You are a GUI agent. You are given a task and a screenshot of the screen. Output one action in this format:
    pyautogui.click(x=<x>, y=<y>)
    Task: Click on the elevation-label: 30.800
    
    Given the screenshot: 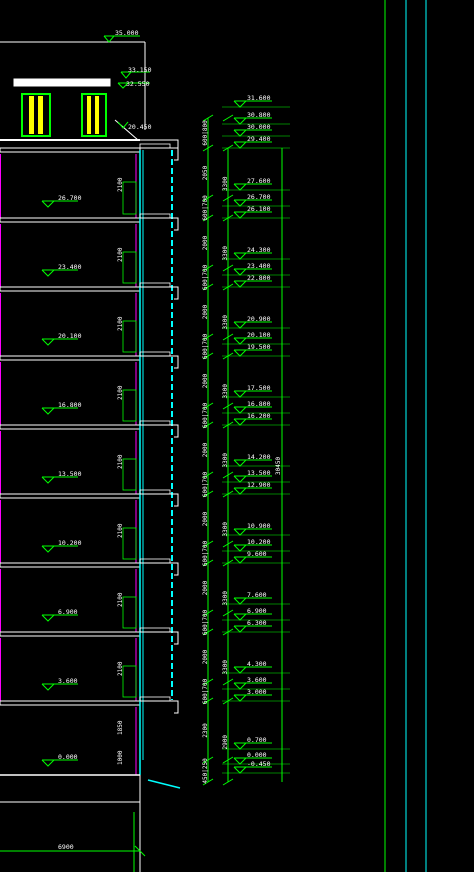 What is the action you would take?
    pyautogui.click(x=259, y=115)
    